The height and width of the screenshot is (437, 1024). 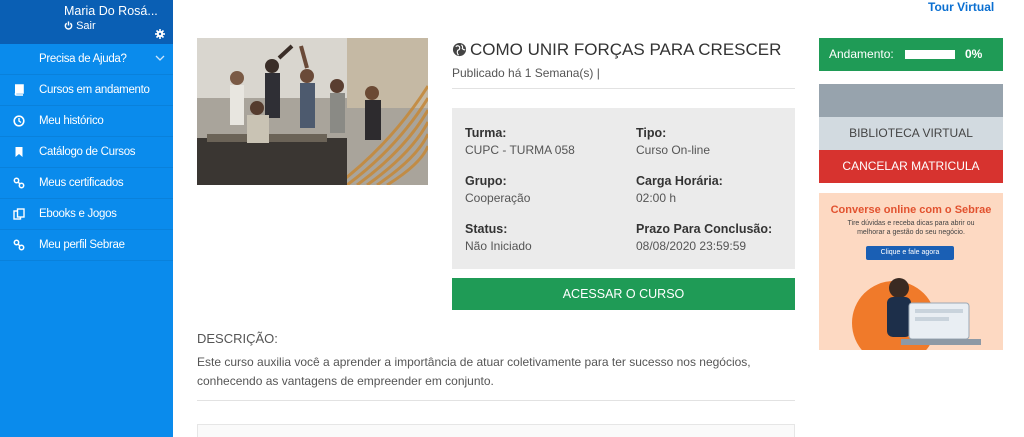 What do you see at coordinates (19, 90) in the screenshot?
I see `book-icon` at bounding box center [19, 90].